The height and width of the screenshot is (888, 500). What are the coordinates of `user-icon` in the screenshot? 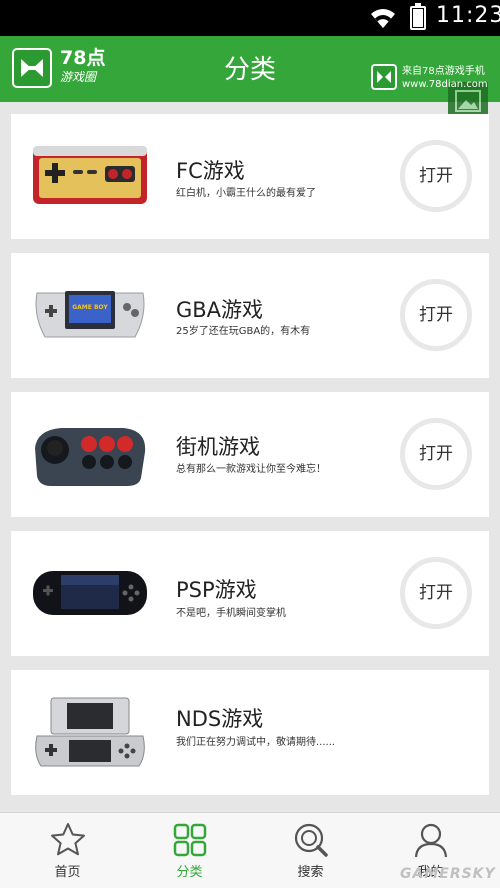 It's located at (431, 840).